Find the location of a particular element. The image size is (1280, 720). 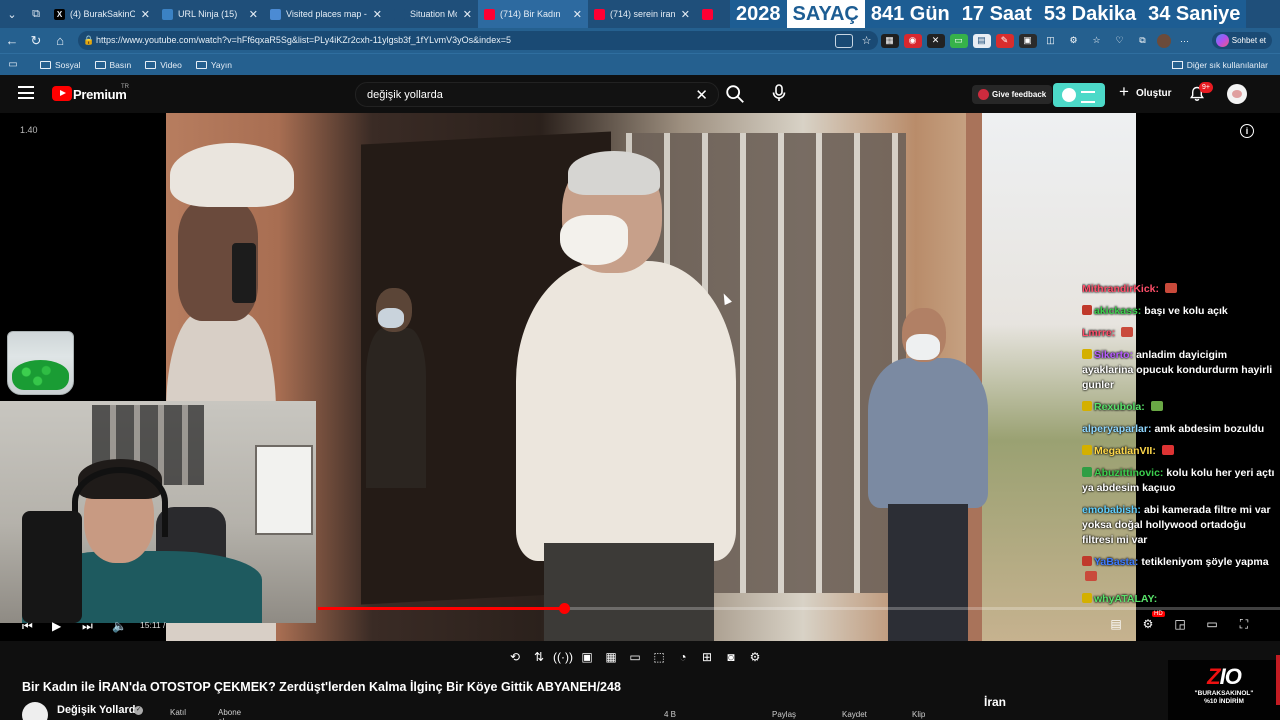

split-view-icon: ◫ is located at coordinates (1051, 41).